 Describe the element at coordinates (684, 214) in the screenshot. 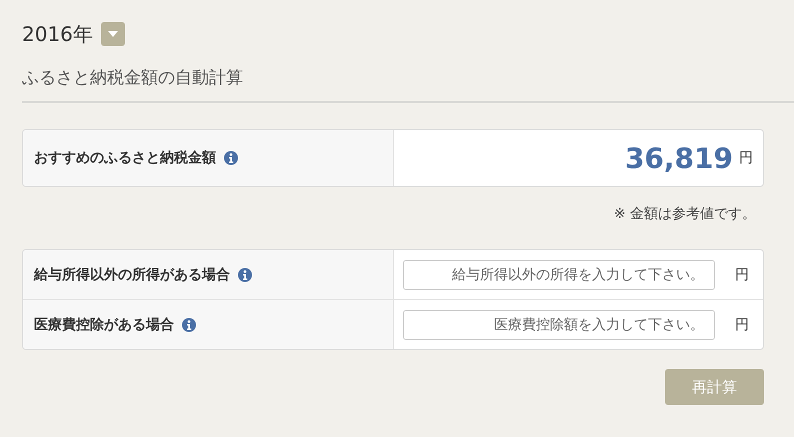

I see `note-text: ※ 金額は参考値です。` at that location.